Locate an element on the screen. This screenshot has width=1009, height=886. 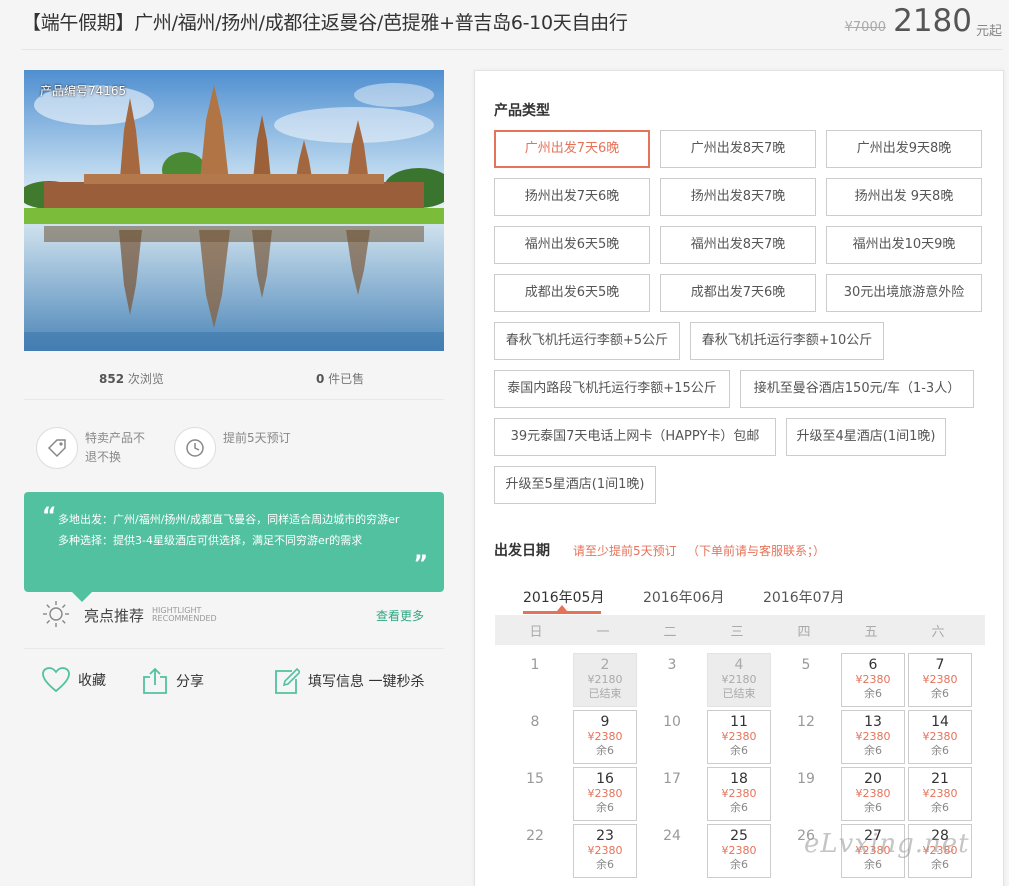
option-button: 广州出发8天7晚 is located at coordinates (738, 149).